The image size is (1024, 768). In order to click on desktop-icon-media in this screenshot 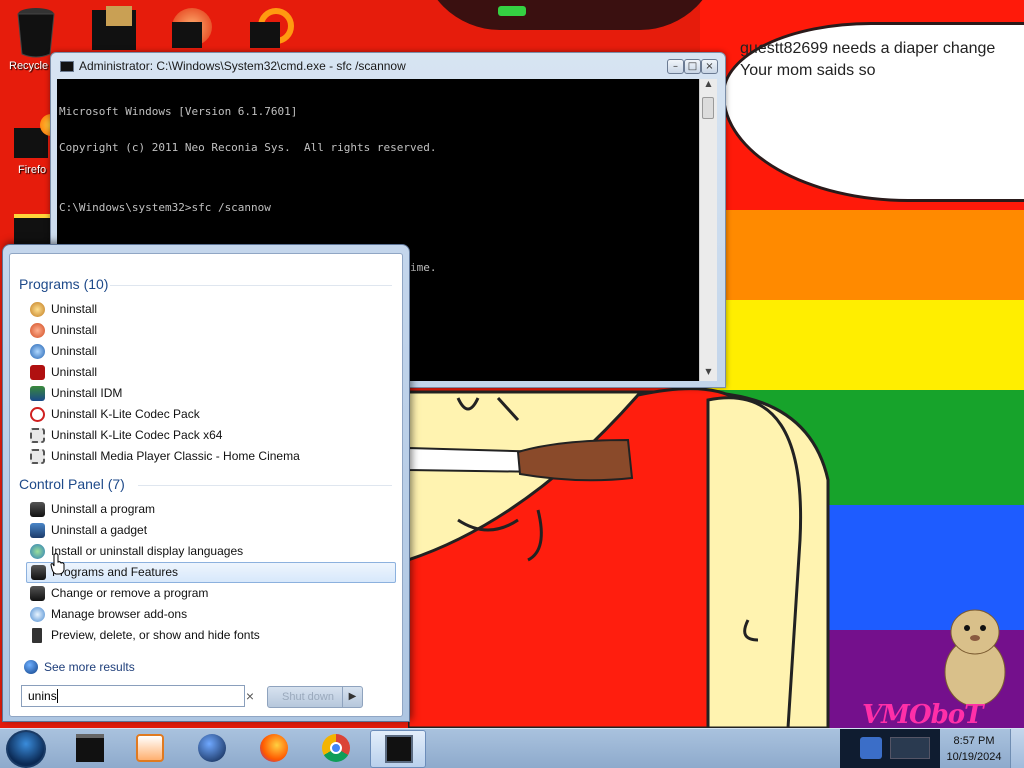, I will do `click(193, 28)`.